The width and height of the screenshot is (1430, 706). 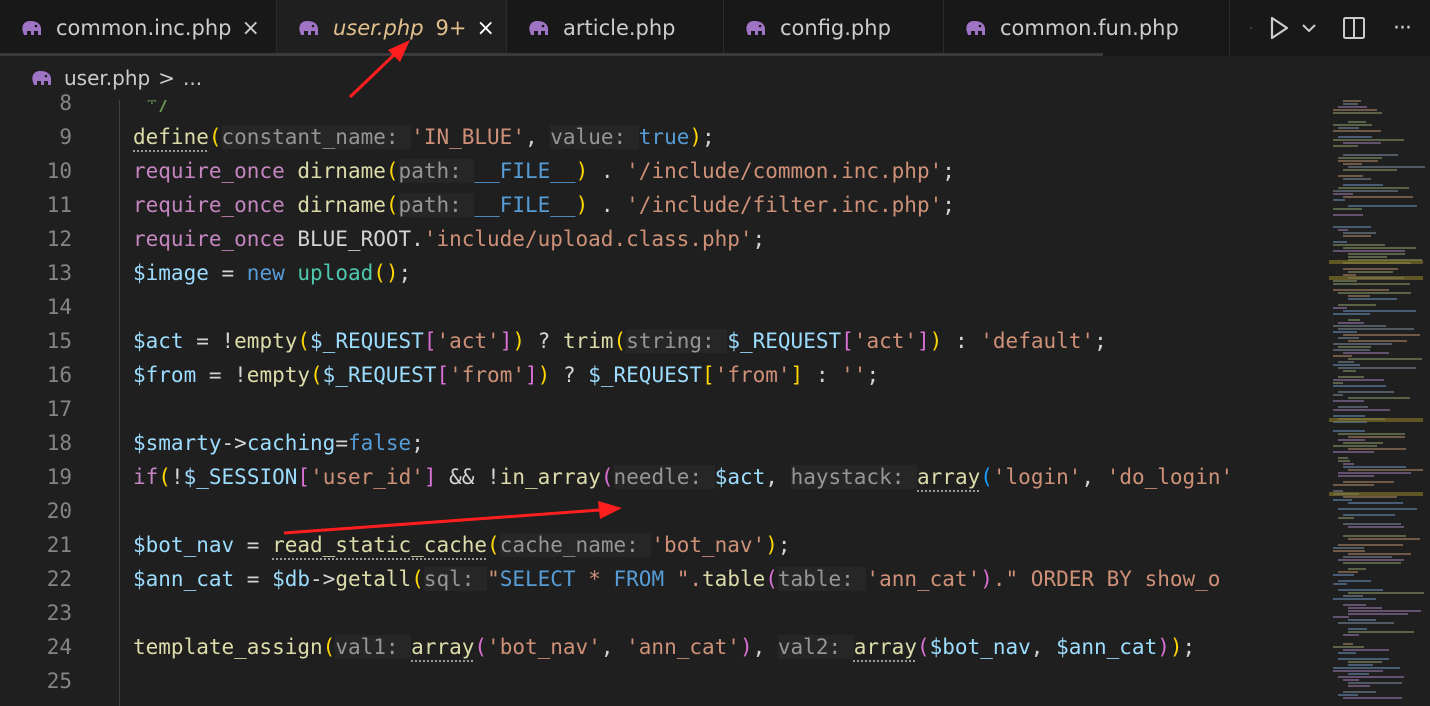 I want to click on code-token: string:, so click(x=677, y=341).